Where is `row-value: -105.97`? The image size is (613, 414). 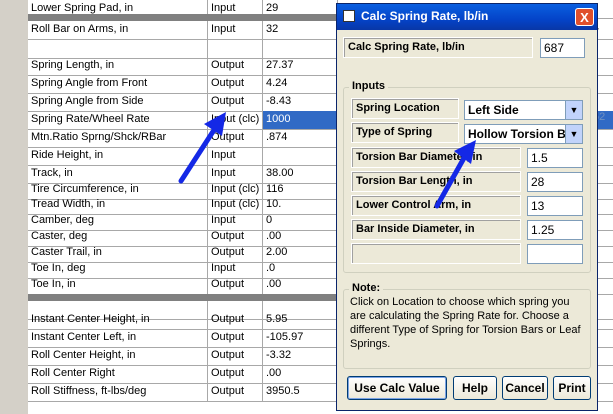 row-value: -105.97 is located at coordinates (300, 338).